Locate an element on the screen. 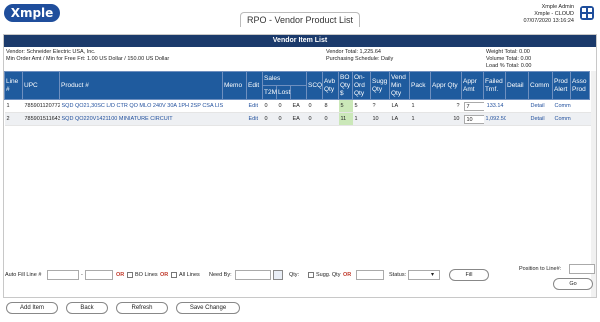  save-change-button: Save Change is located at coordinates (208, 308).